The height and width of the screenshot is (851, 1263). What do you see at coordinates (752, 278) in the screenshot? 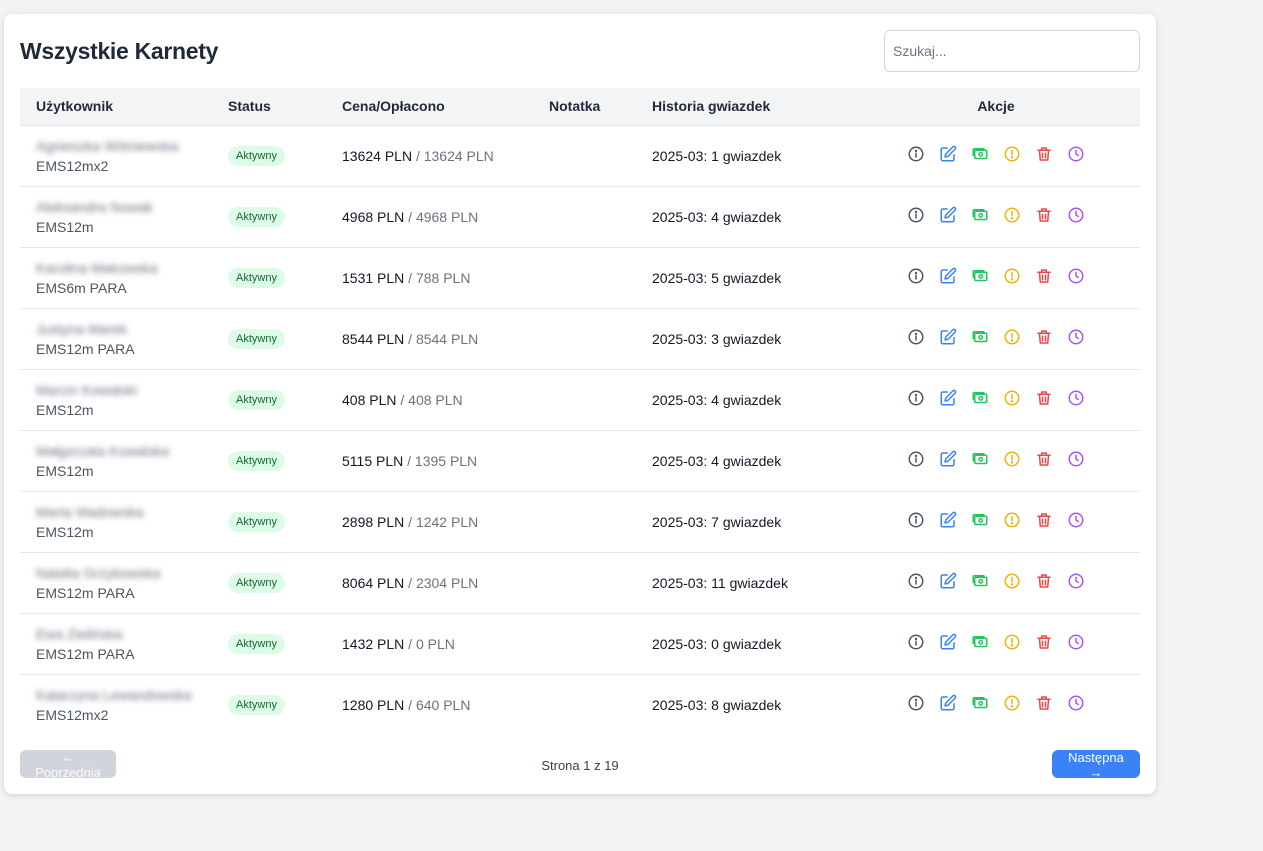
I see `history-cell: 2025-03: 5 gwiazdek` at bounding box center [752, 278].